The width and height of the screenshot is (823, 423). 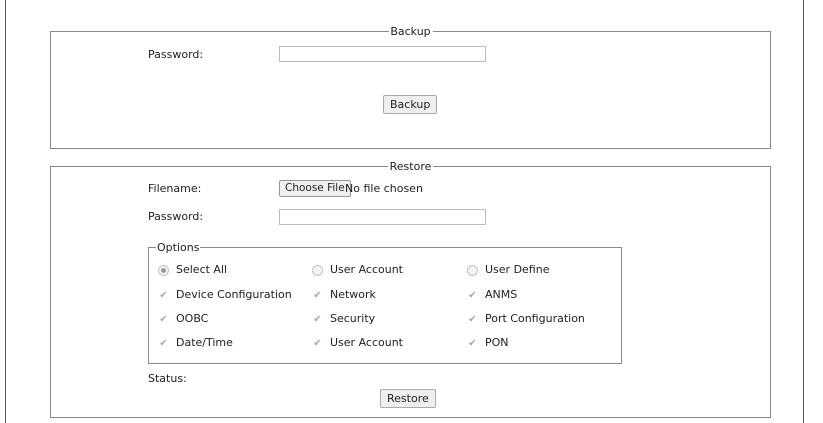 I want to click on checkbox-security: ✔ Security, so click(x=343, y=319).